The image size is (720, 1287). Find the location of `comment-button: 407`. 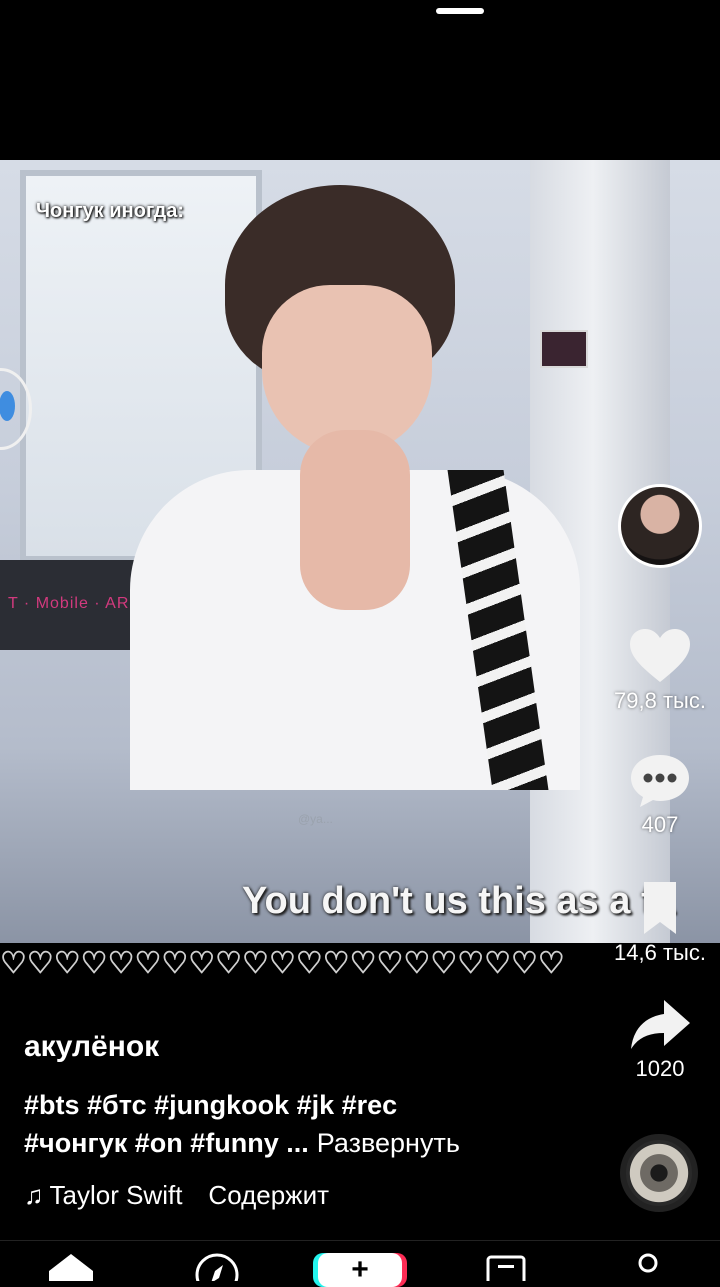

comment-button: 407 is located at coordinates (660, 795).